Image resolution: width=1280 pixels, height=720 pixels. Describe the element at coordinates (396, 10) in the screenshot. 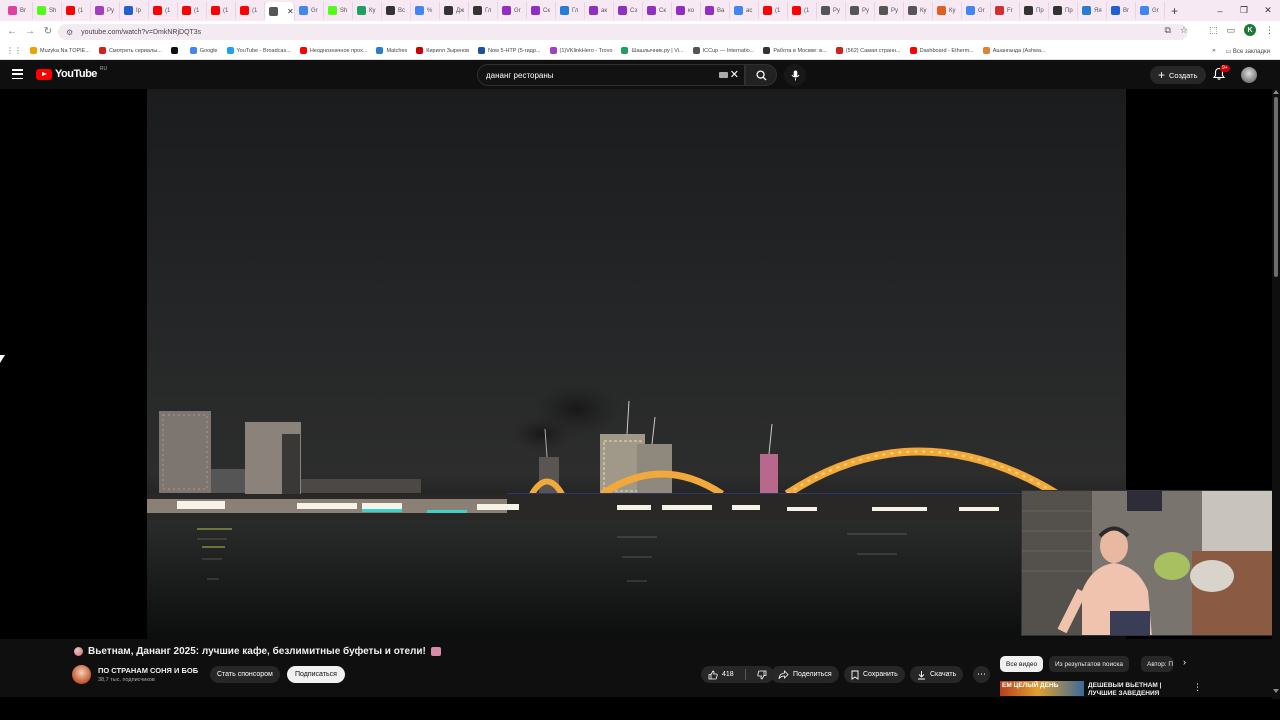

I see `browser-tab: Вс` at that location.